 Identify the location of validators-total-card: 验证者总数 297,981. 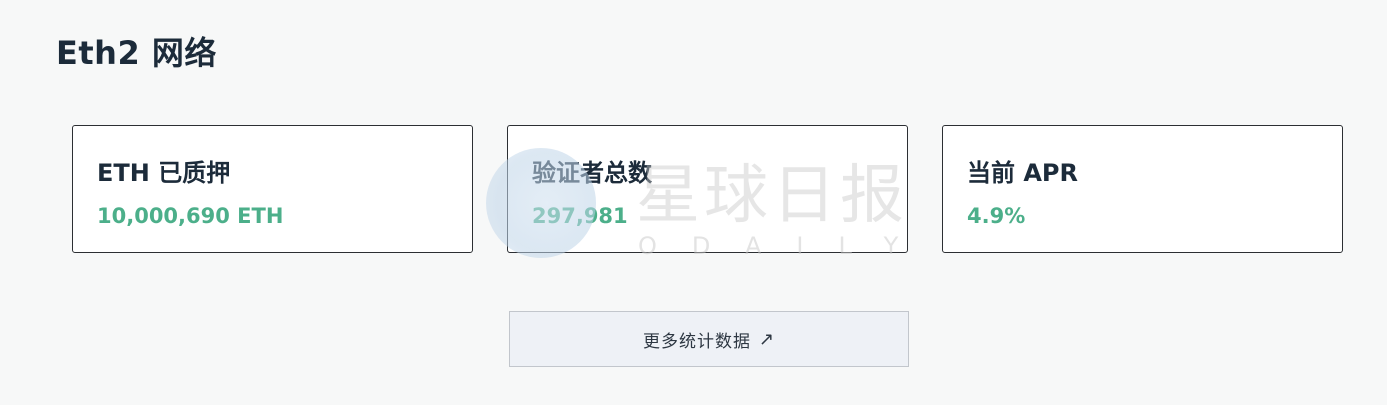
(707, 189).